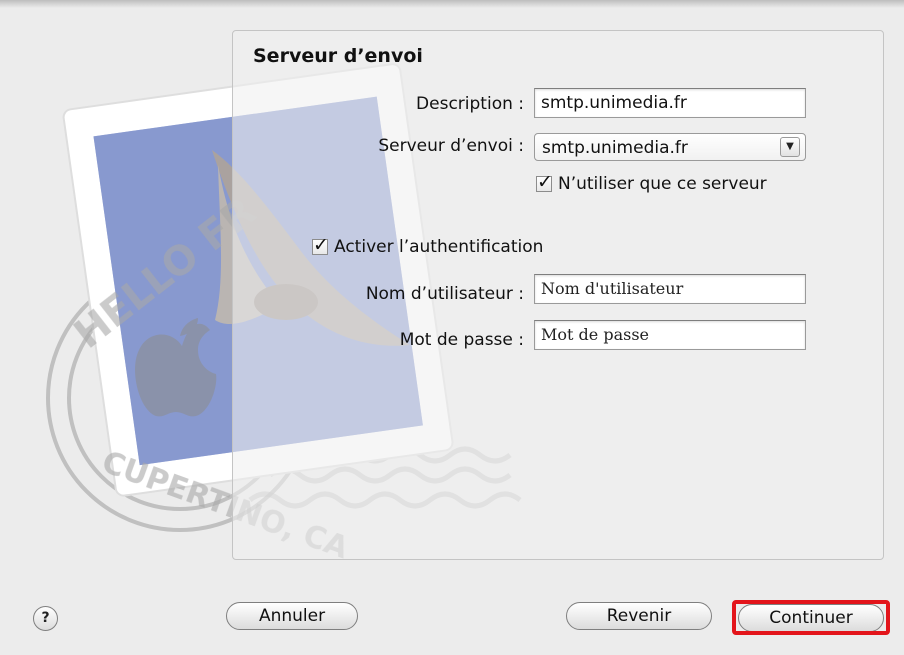 This screenshot has height=655, width=904. Describe the element at coordinates (338, 56) in the screenshot. I see `panel-title: Serveur d’envoi` at that location.